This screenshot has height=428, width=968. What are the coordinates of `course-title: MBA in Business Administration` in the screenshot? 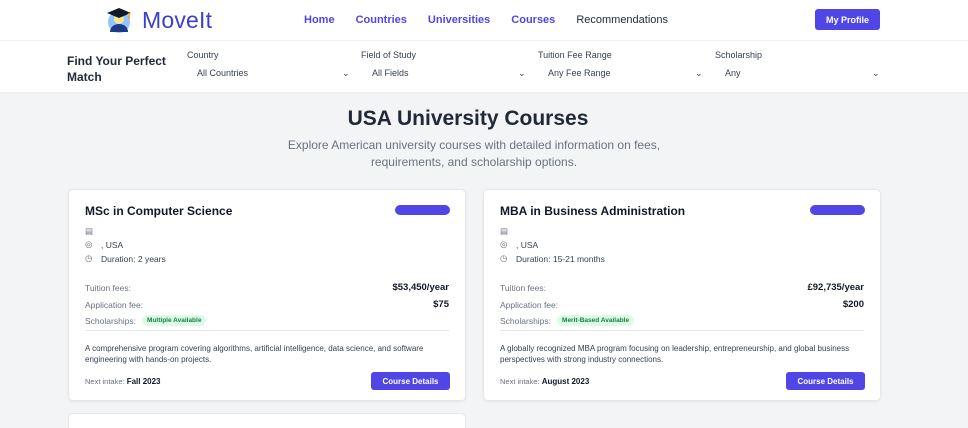 It's located at (593, 211).